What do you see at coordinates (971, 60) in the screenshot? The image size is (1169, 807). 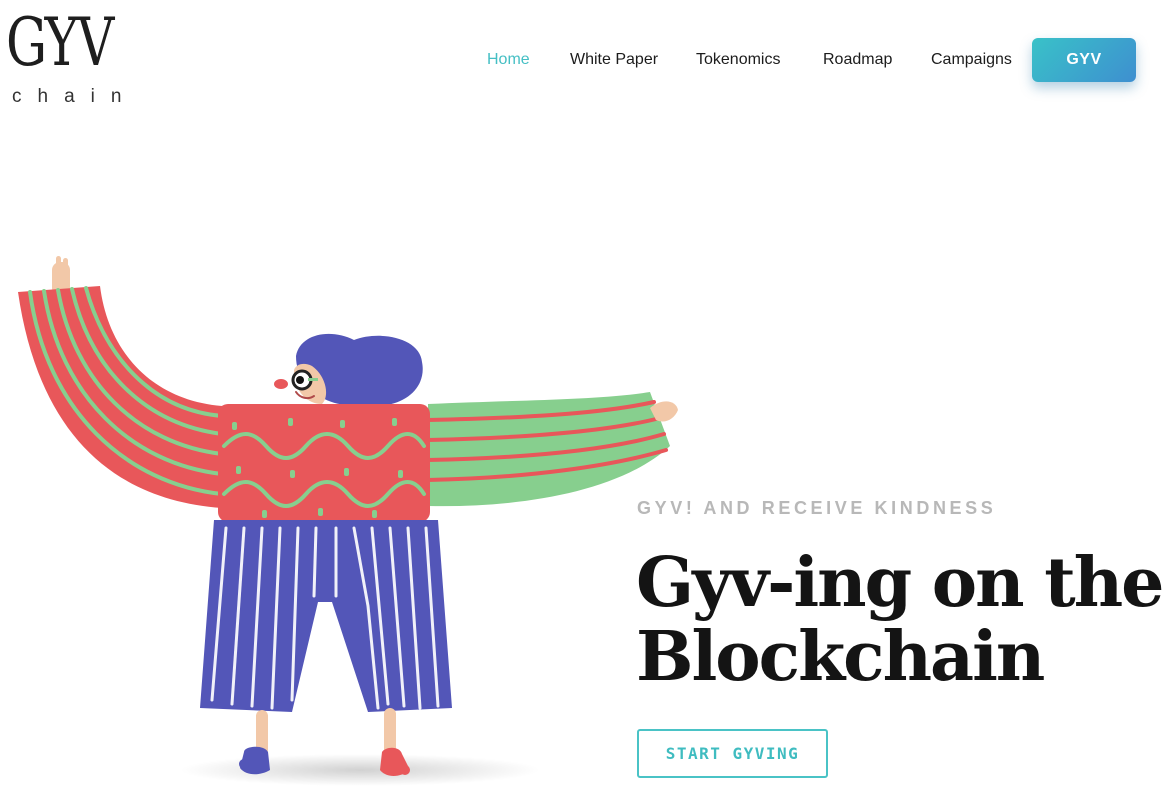 I see `nav-link-campaigns: Campaigns` at bounding box center [971, 60].